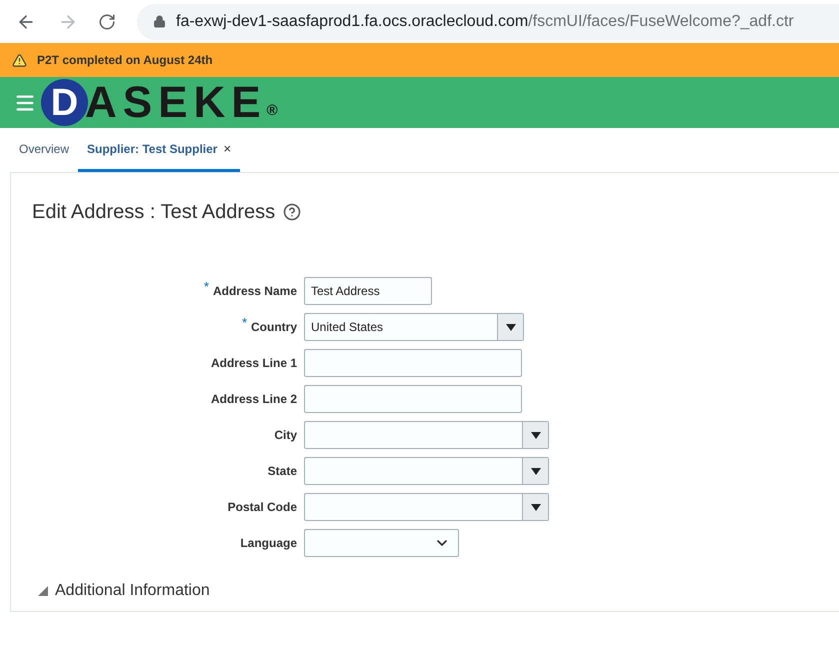  Describe the element at coordinates (661, 22) in the screenshot. I see `url-path: /fscmUI/faces/FuseWelcome?_adf.ctr` at that location.